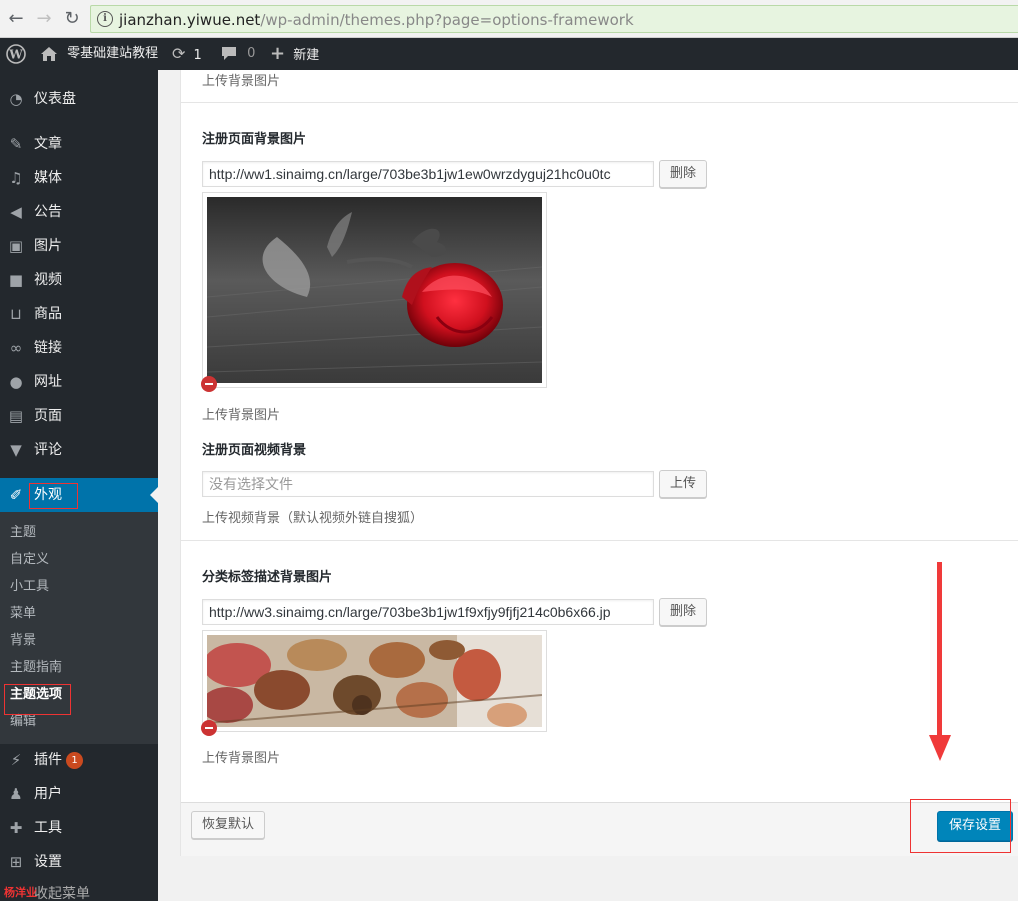 The image size is (1018, 901). Describe the element at coordinates (79, 280) in the screenshot. I see `menu-item-video: ■ 视频` at that location.